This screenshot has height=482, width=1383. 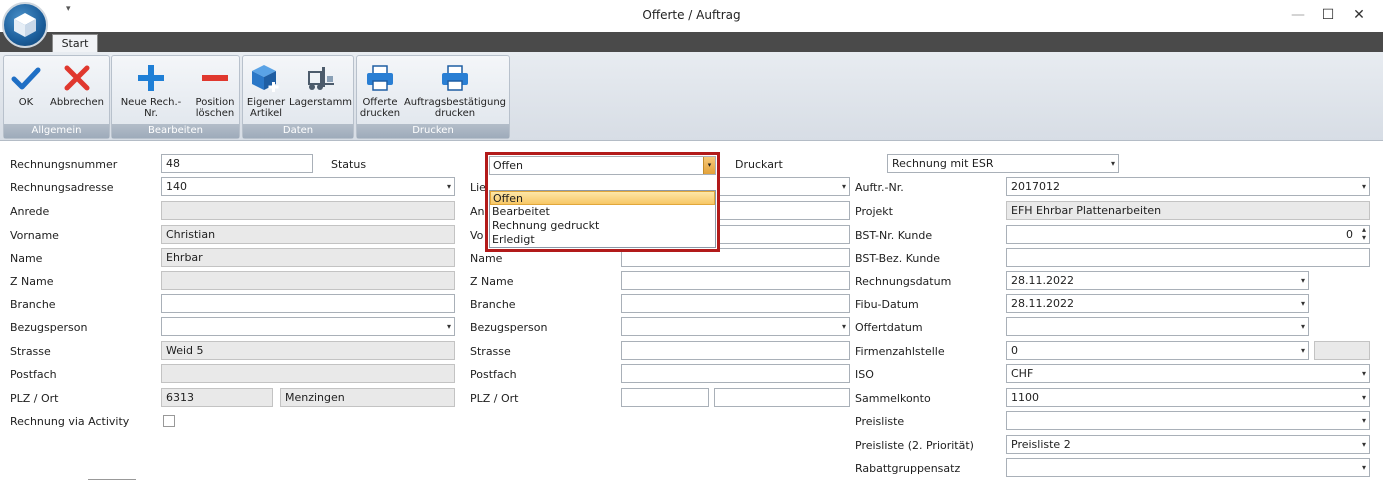 What do you see at coordinates (308, 186) in the screenshot?
I see `rechnungsadresse-select: 140 ▾` at bounding box center [308, 186].